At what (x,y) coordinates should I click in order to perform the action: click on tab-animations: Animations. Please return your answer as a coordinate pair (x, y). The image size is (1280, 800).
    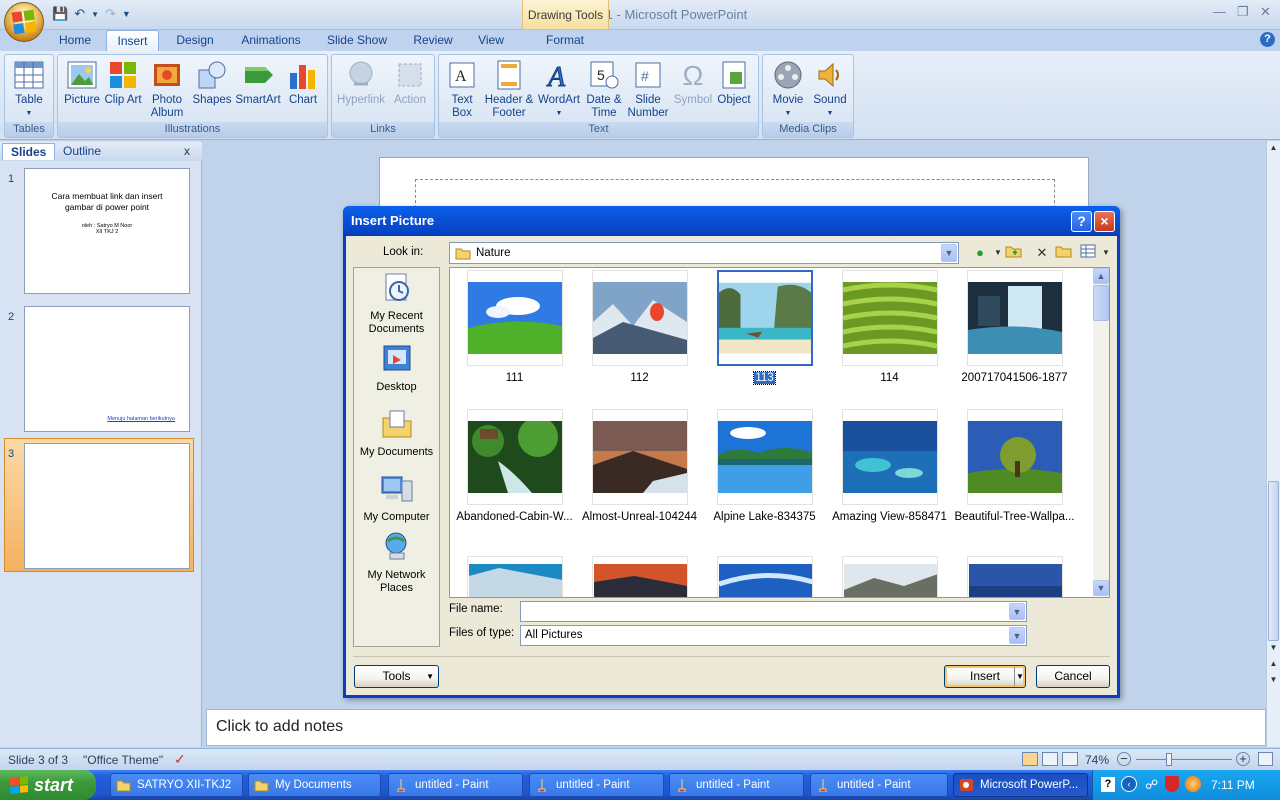
    Looking at the image, I should click on (271, 40).